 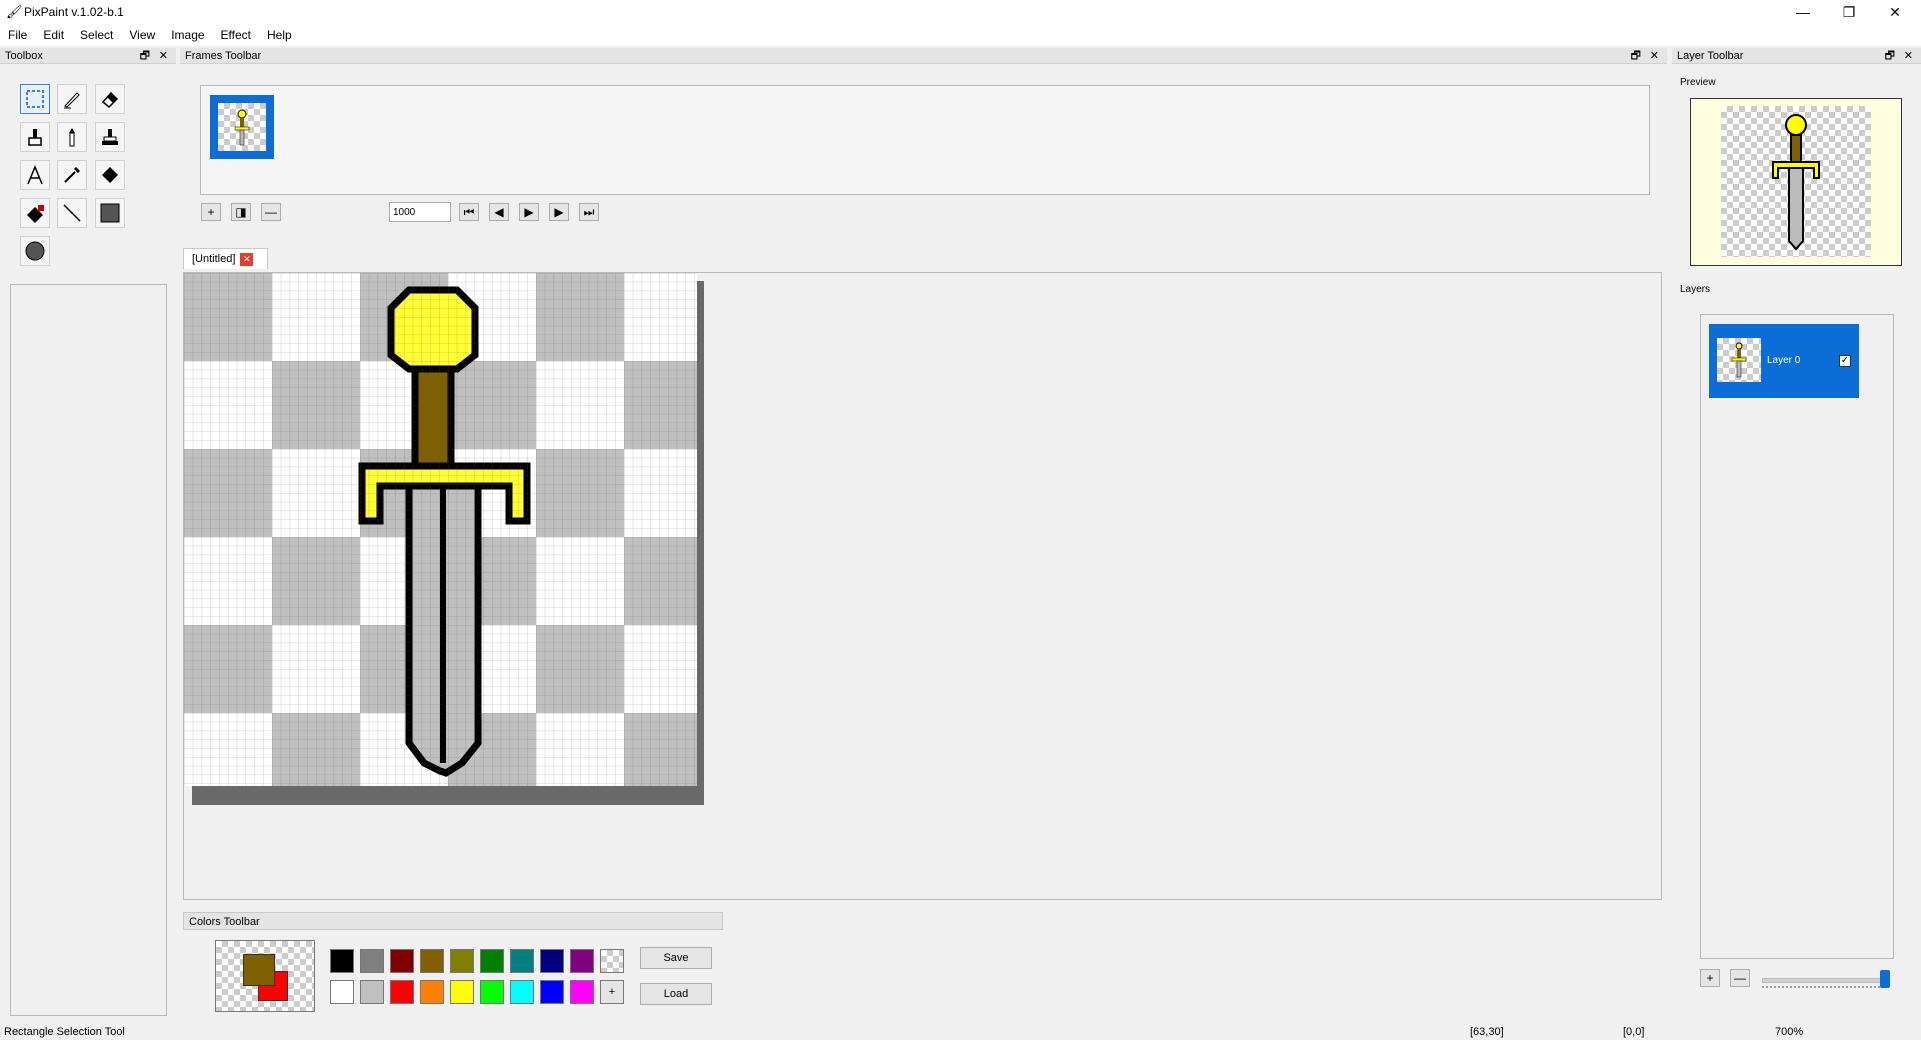 What do you see at coordinates (1784, 361) in the screenshot?
I see `layer-item: Layer 0 ✓` at bounding box center [1784, 361].